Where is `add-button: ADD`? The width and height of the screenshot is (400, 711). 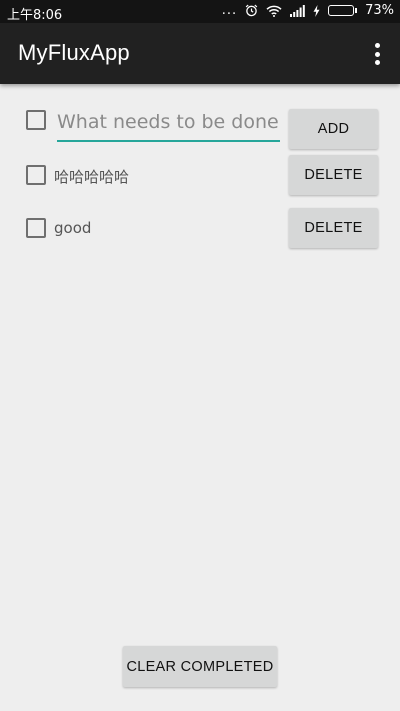 add-button: ADD is located at coordinates (333, 129).